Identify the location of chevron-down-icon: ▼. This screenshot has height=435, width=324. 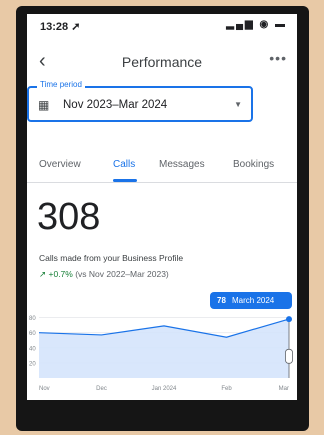
(238, 104).